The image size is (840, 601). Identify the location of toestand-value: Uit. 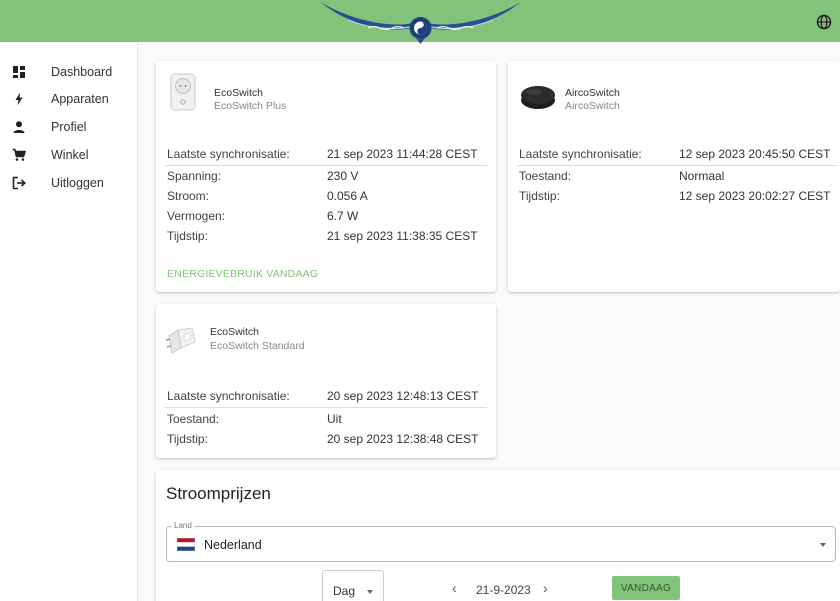
(334, 419).